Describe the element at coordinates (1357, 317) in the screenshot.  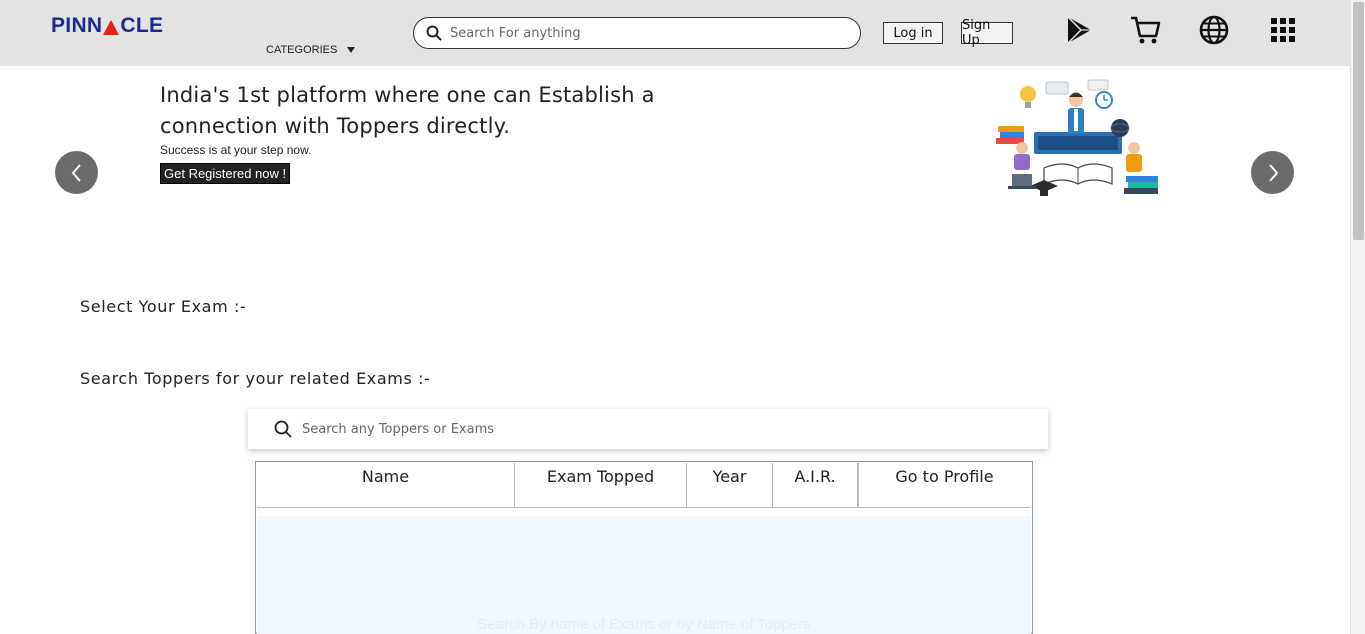
I see `page-scrollbar` at that location.